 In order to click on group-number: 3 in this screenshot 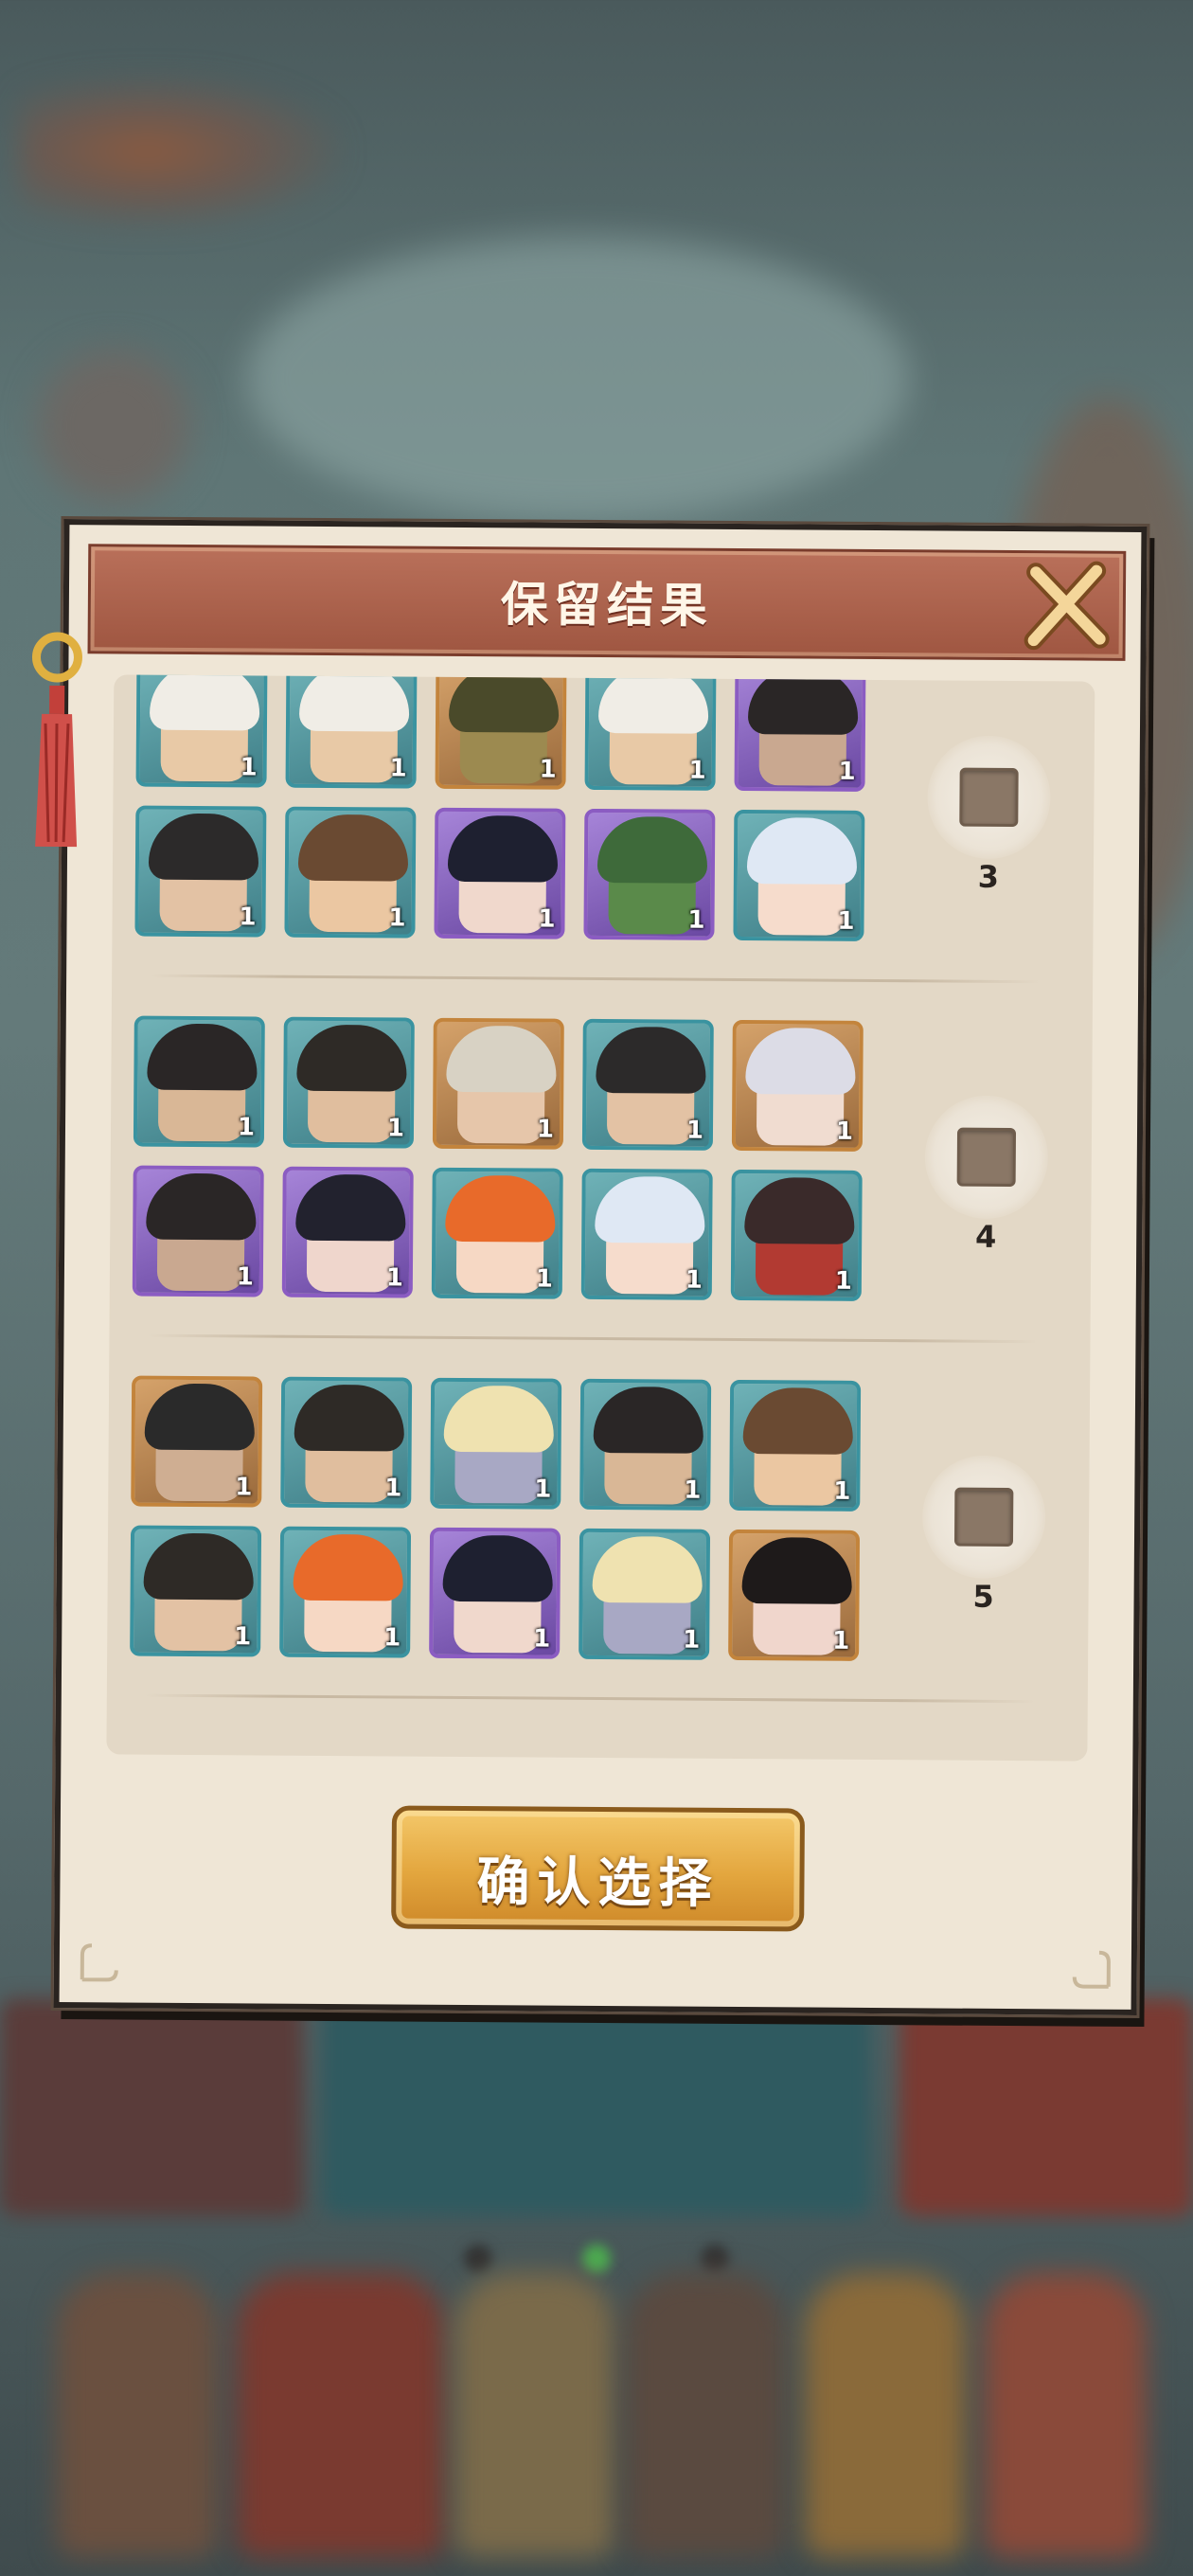, I will do `click(988, 876)`.